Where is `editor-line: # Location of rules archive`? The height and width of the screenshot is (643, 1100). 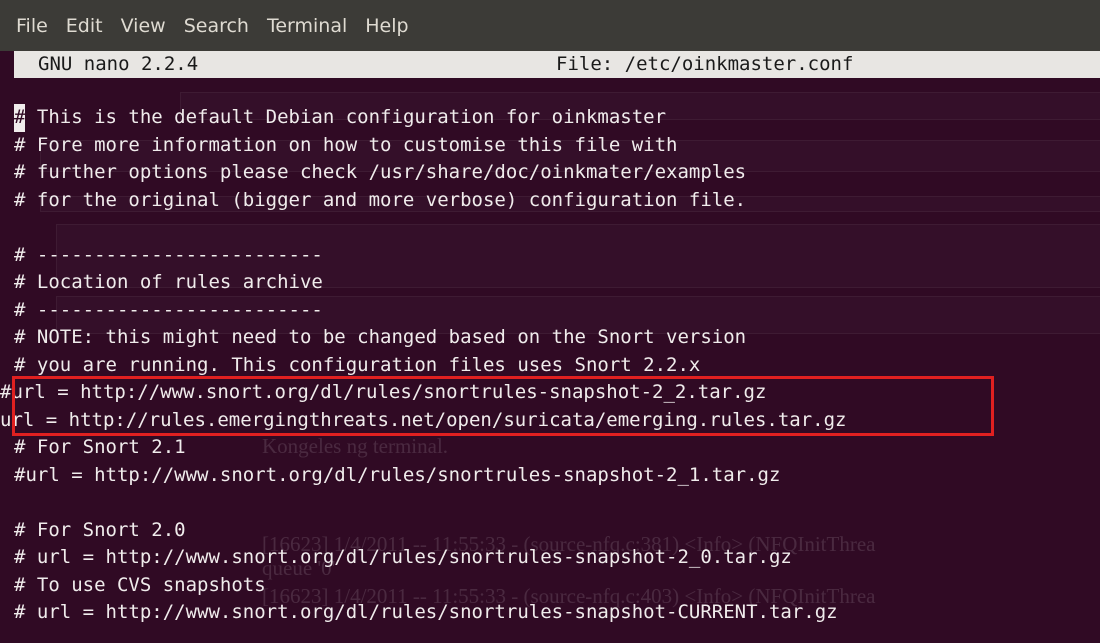
editor-line: # Location of rules archive is located at coordinates (168, 282).